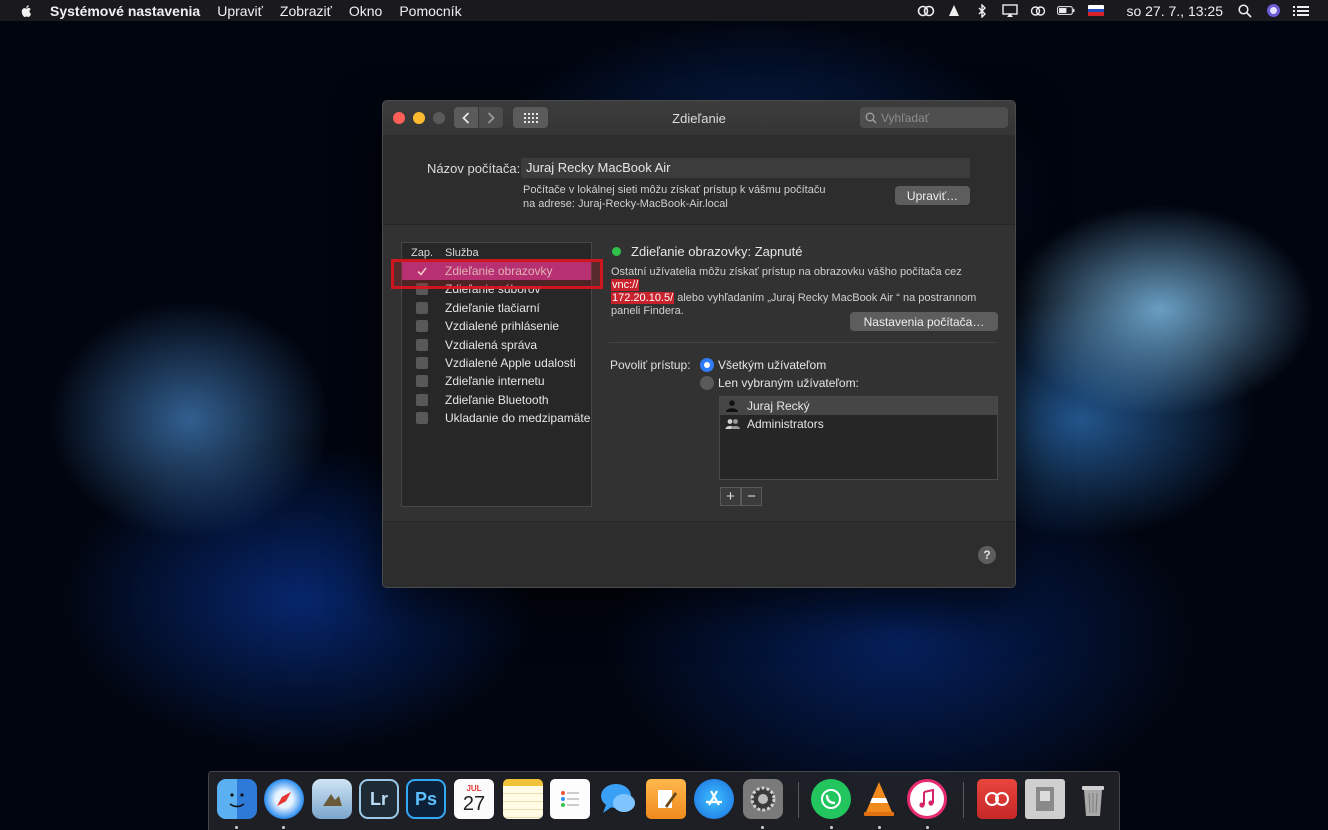 Image resolution: width=1328 pixels, height=830 pixels. I want to click on reminders-icon, so click(570, 799).